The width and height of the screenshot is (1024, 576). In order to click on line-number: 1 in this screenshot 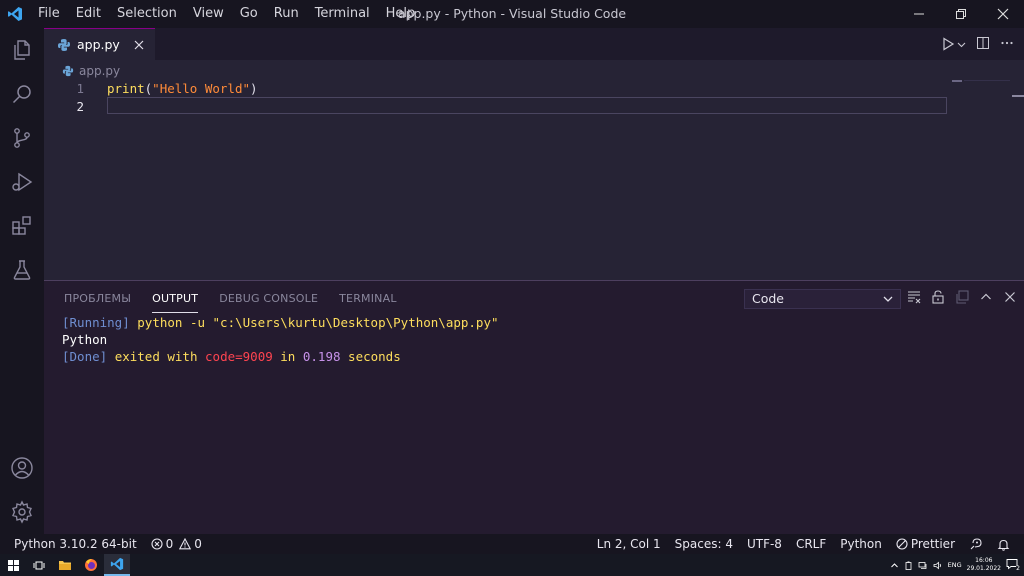, I will do `click(80, 88)`.